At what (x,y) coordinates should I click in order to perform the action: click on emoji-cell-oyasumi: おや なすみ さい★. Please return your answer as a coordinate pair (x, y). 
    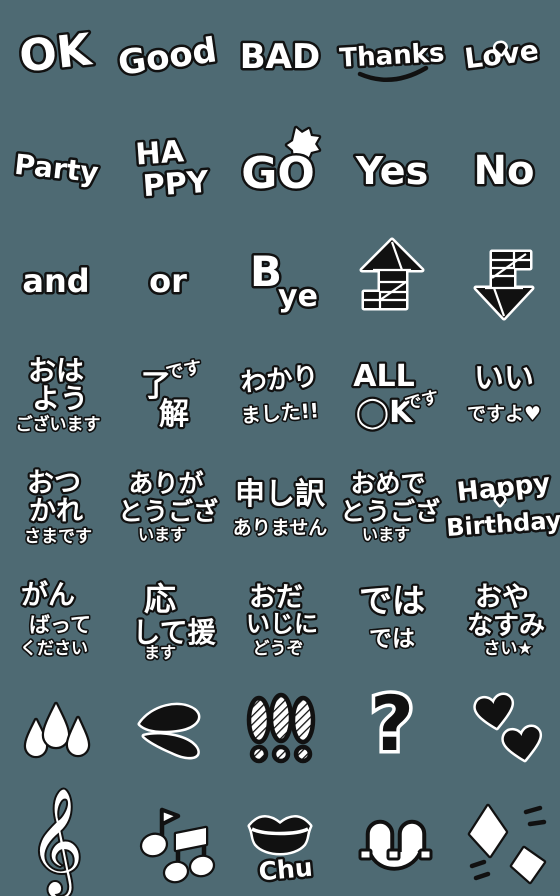
    Looking at the image, I should click on (504, 616).